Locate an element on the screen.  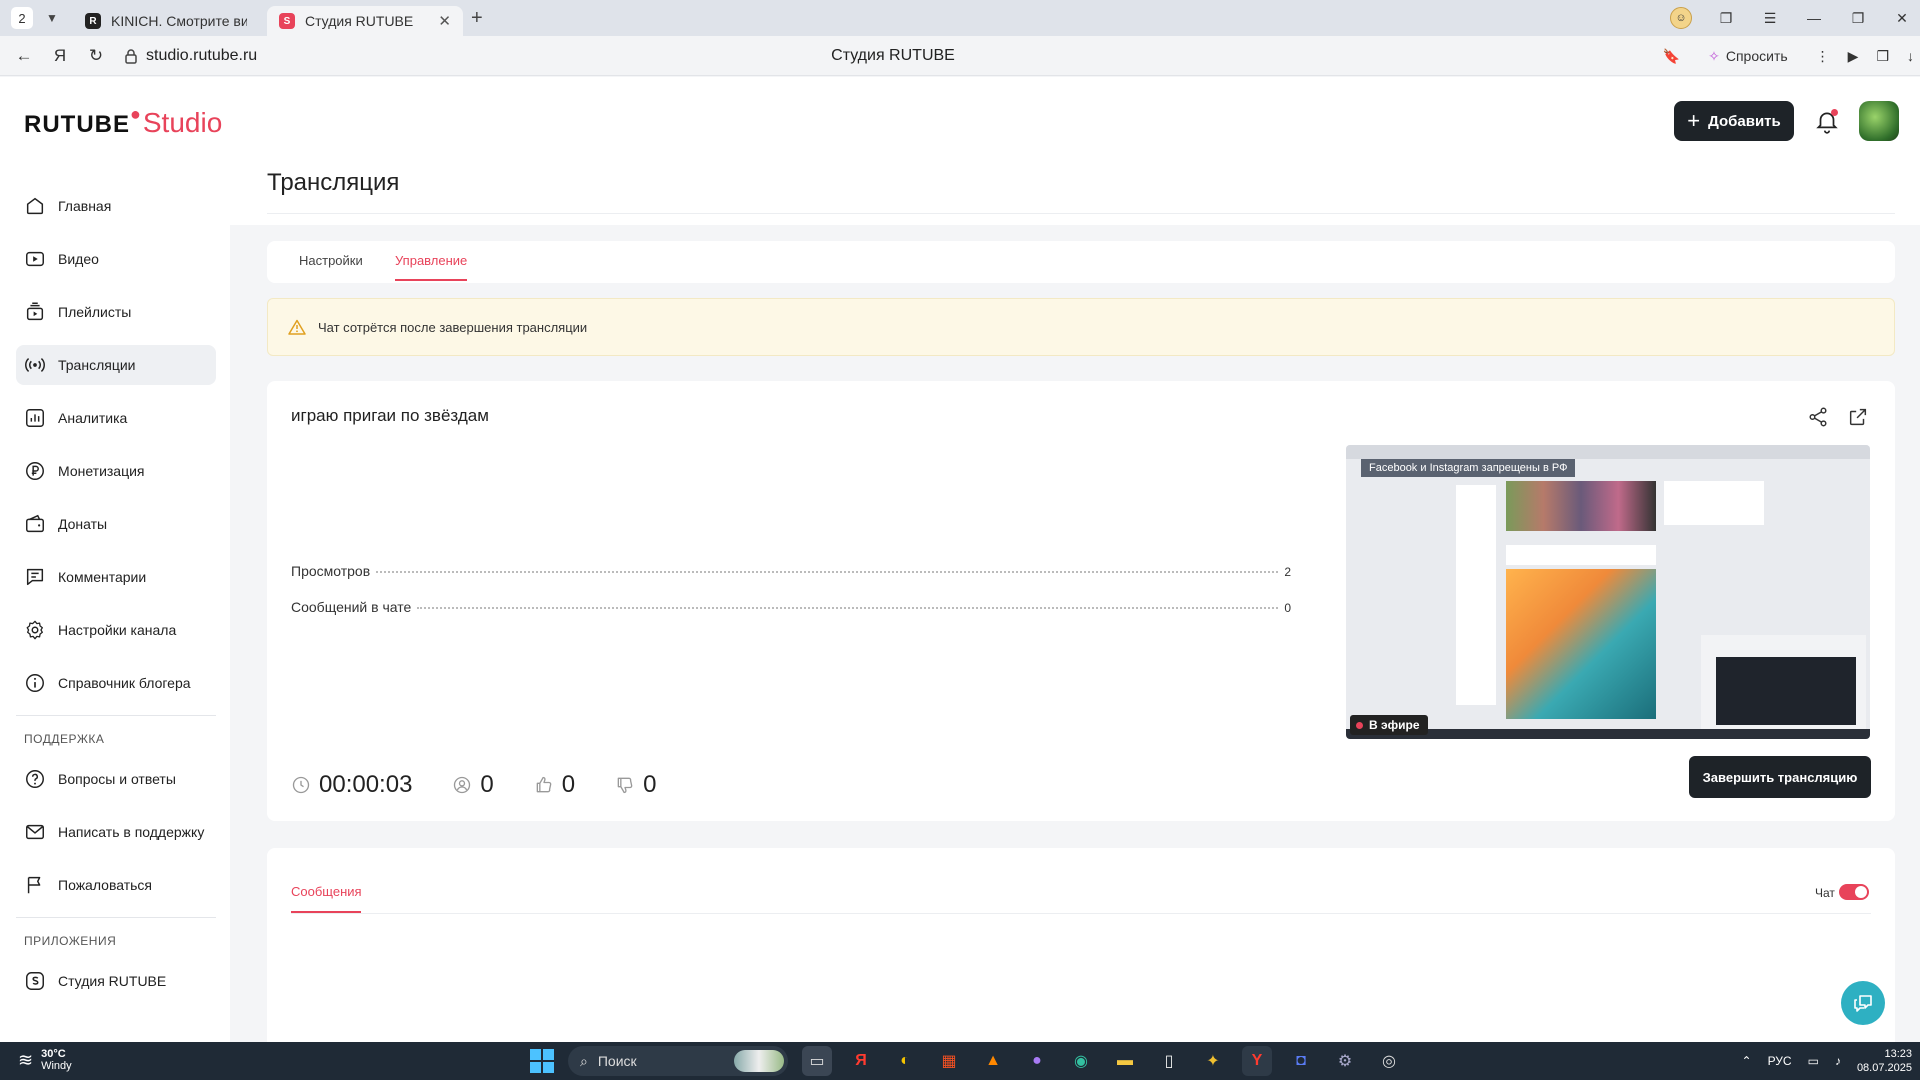
sidebar-item-playlists: Плейлисты is located at coordinates (116, 312).